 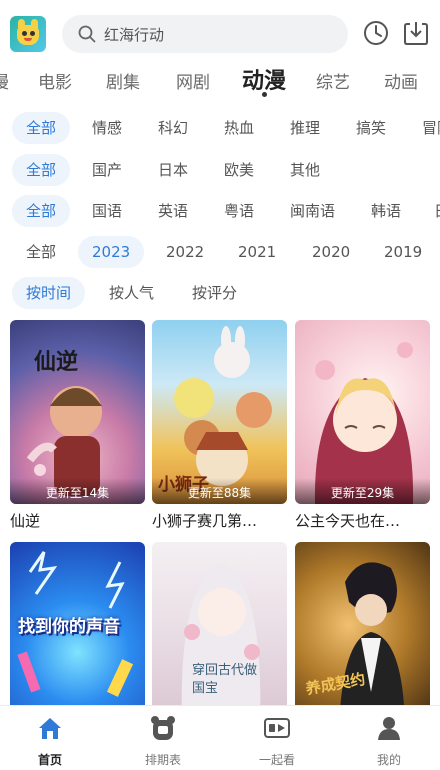 I want to click on update-badge: 更新至29集, so click(x=362, y=491).